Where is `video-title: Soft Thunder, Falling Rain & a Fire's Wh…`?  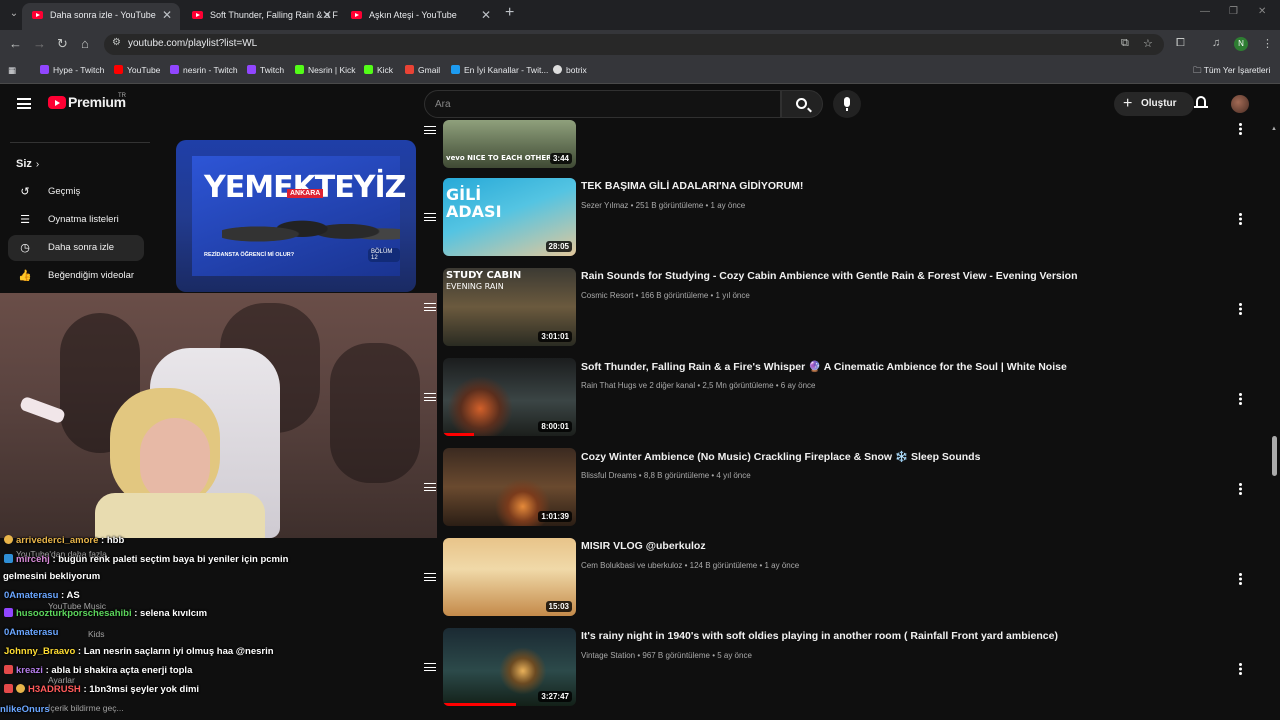 video-title: Soft Thunder, Falling Rain & a Fire's Wh… is located at coordinates (824, 366).